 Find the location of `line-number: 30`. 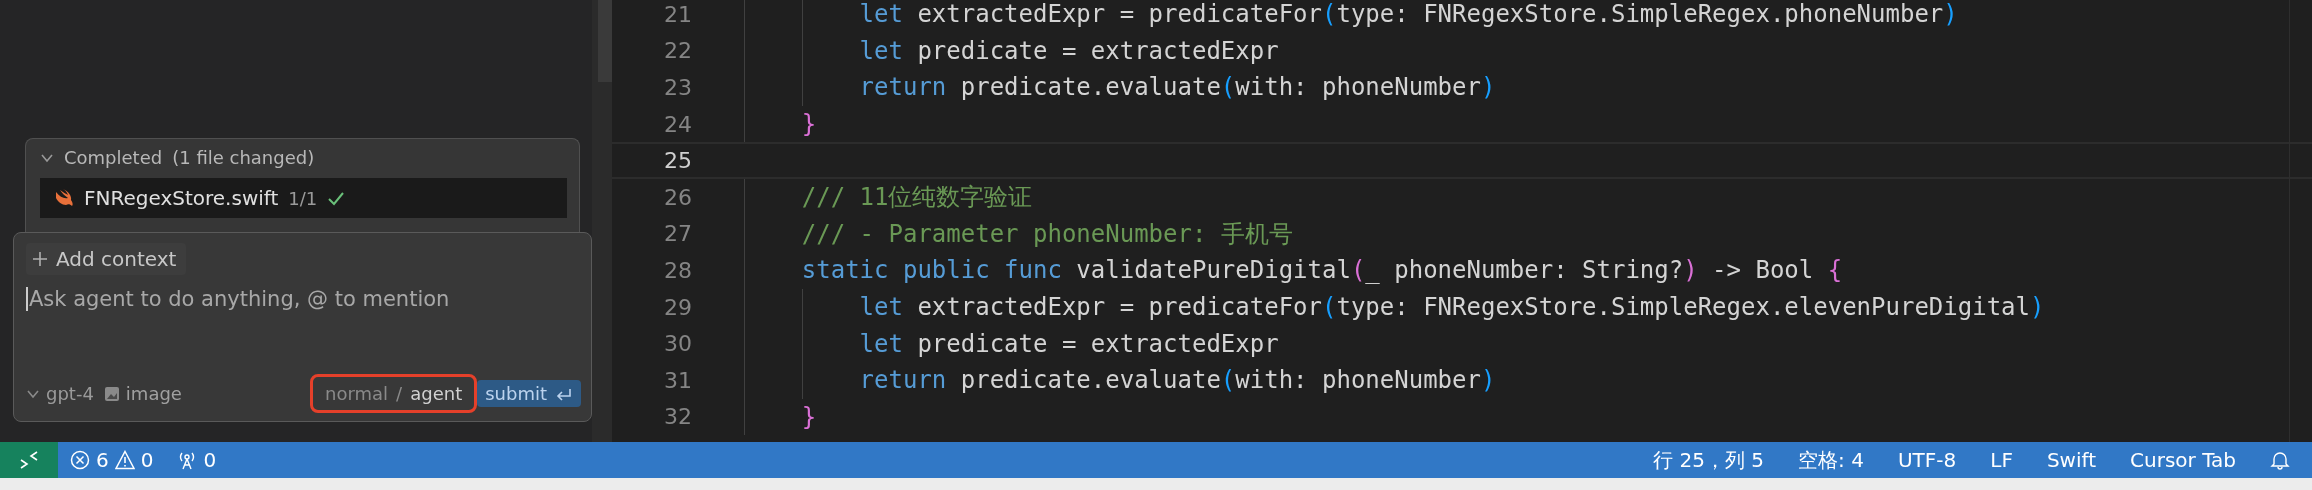

line-number: 30 is located at coordinates (678, 344).